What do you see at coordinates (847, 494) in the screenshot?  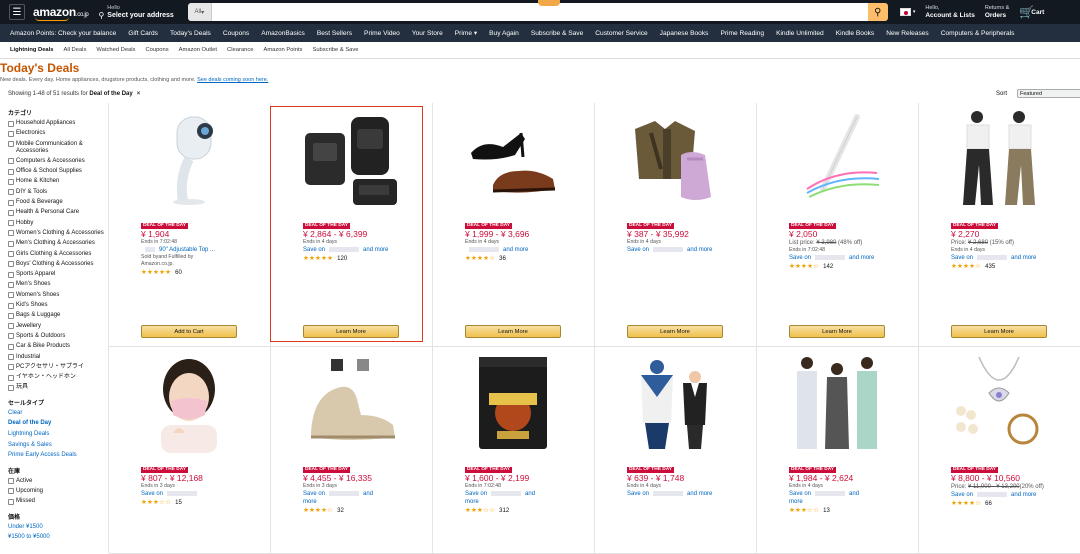 I see `save-on-link: Save on and` at bounding box center [847, 494].